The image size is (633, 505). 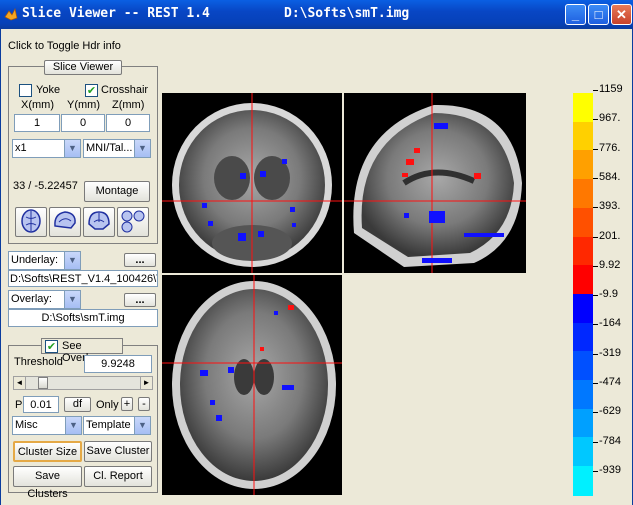 What do you see at coordinates (47, 425) in the screenshot?
I see `misc-select: Misc ▼` at bounding box center [47, 425].